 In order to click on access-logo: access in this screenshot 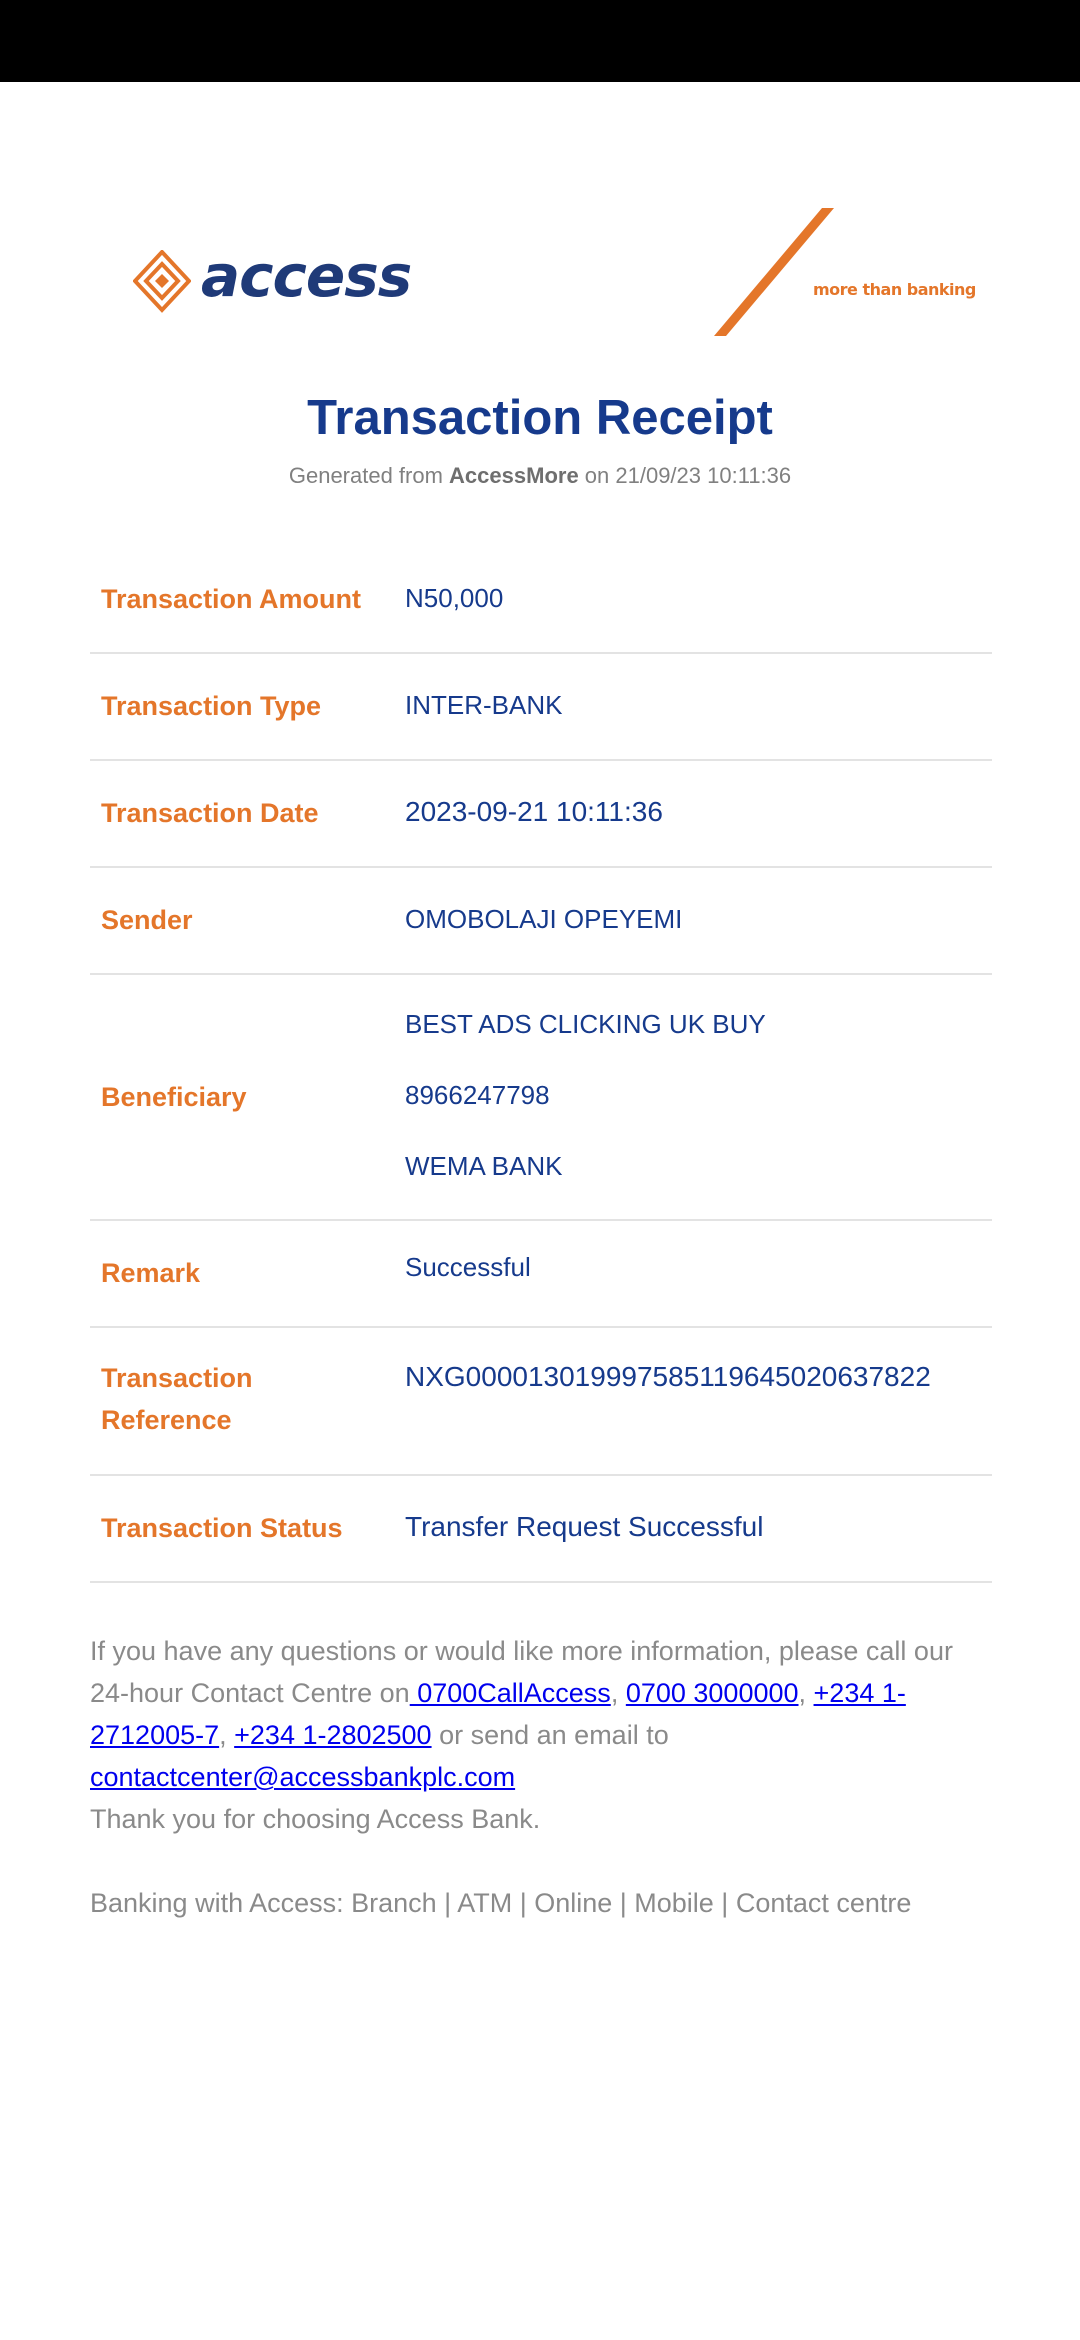, I will do `click(272, 279)`.